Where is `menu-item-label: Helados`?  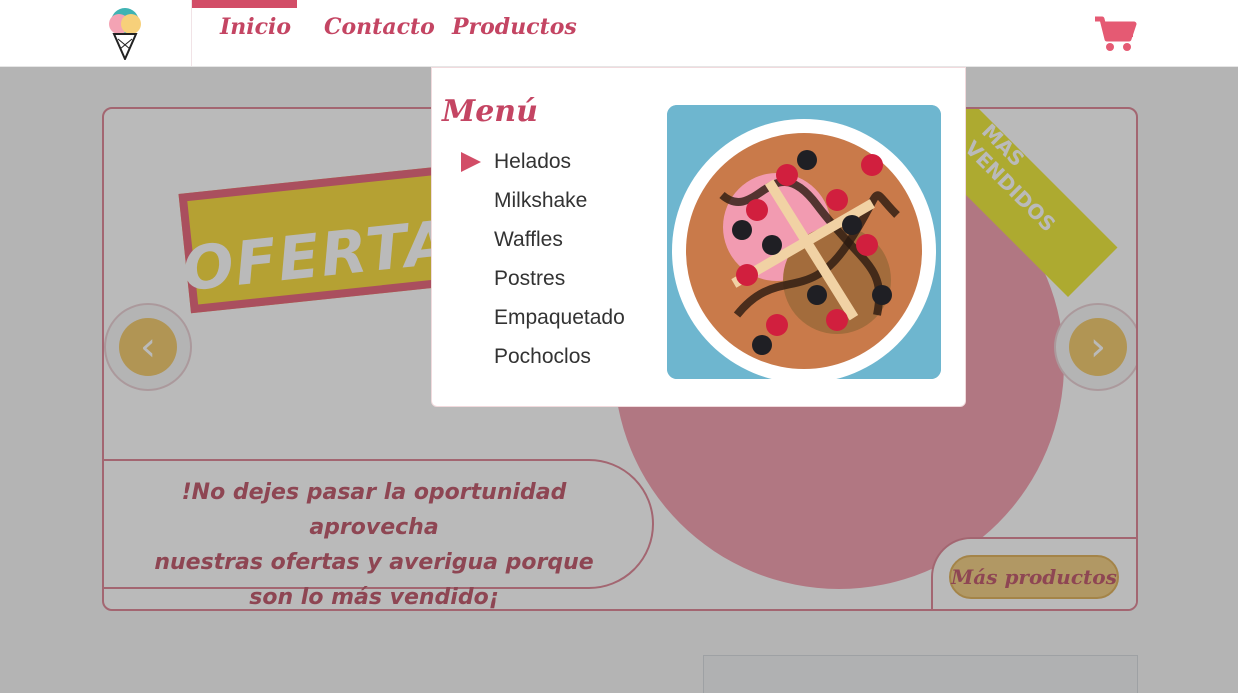
menu-item-label: Helados is located at coordinates (533, 161).